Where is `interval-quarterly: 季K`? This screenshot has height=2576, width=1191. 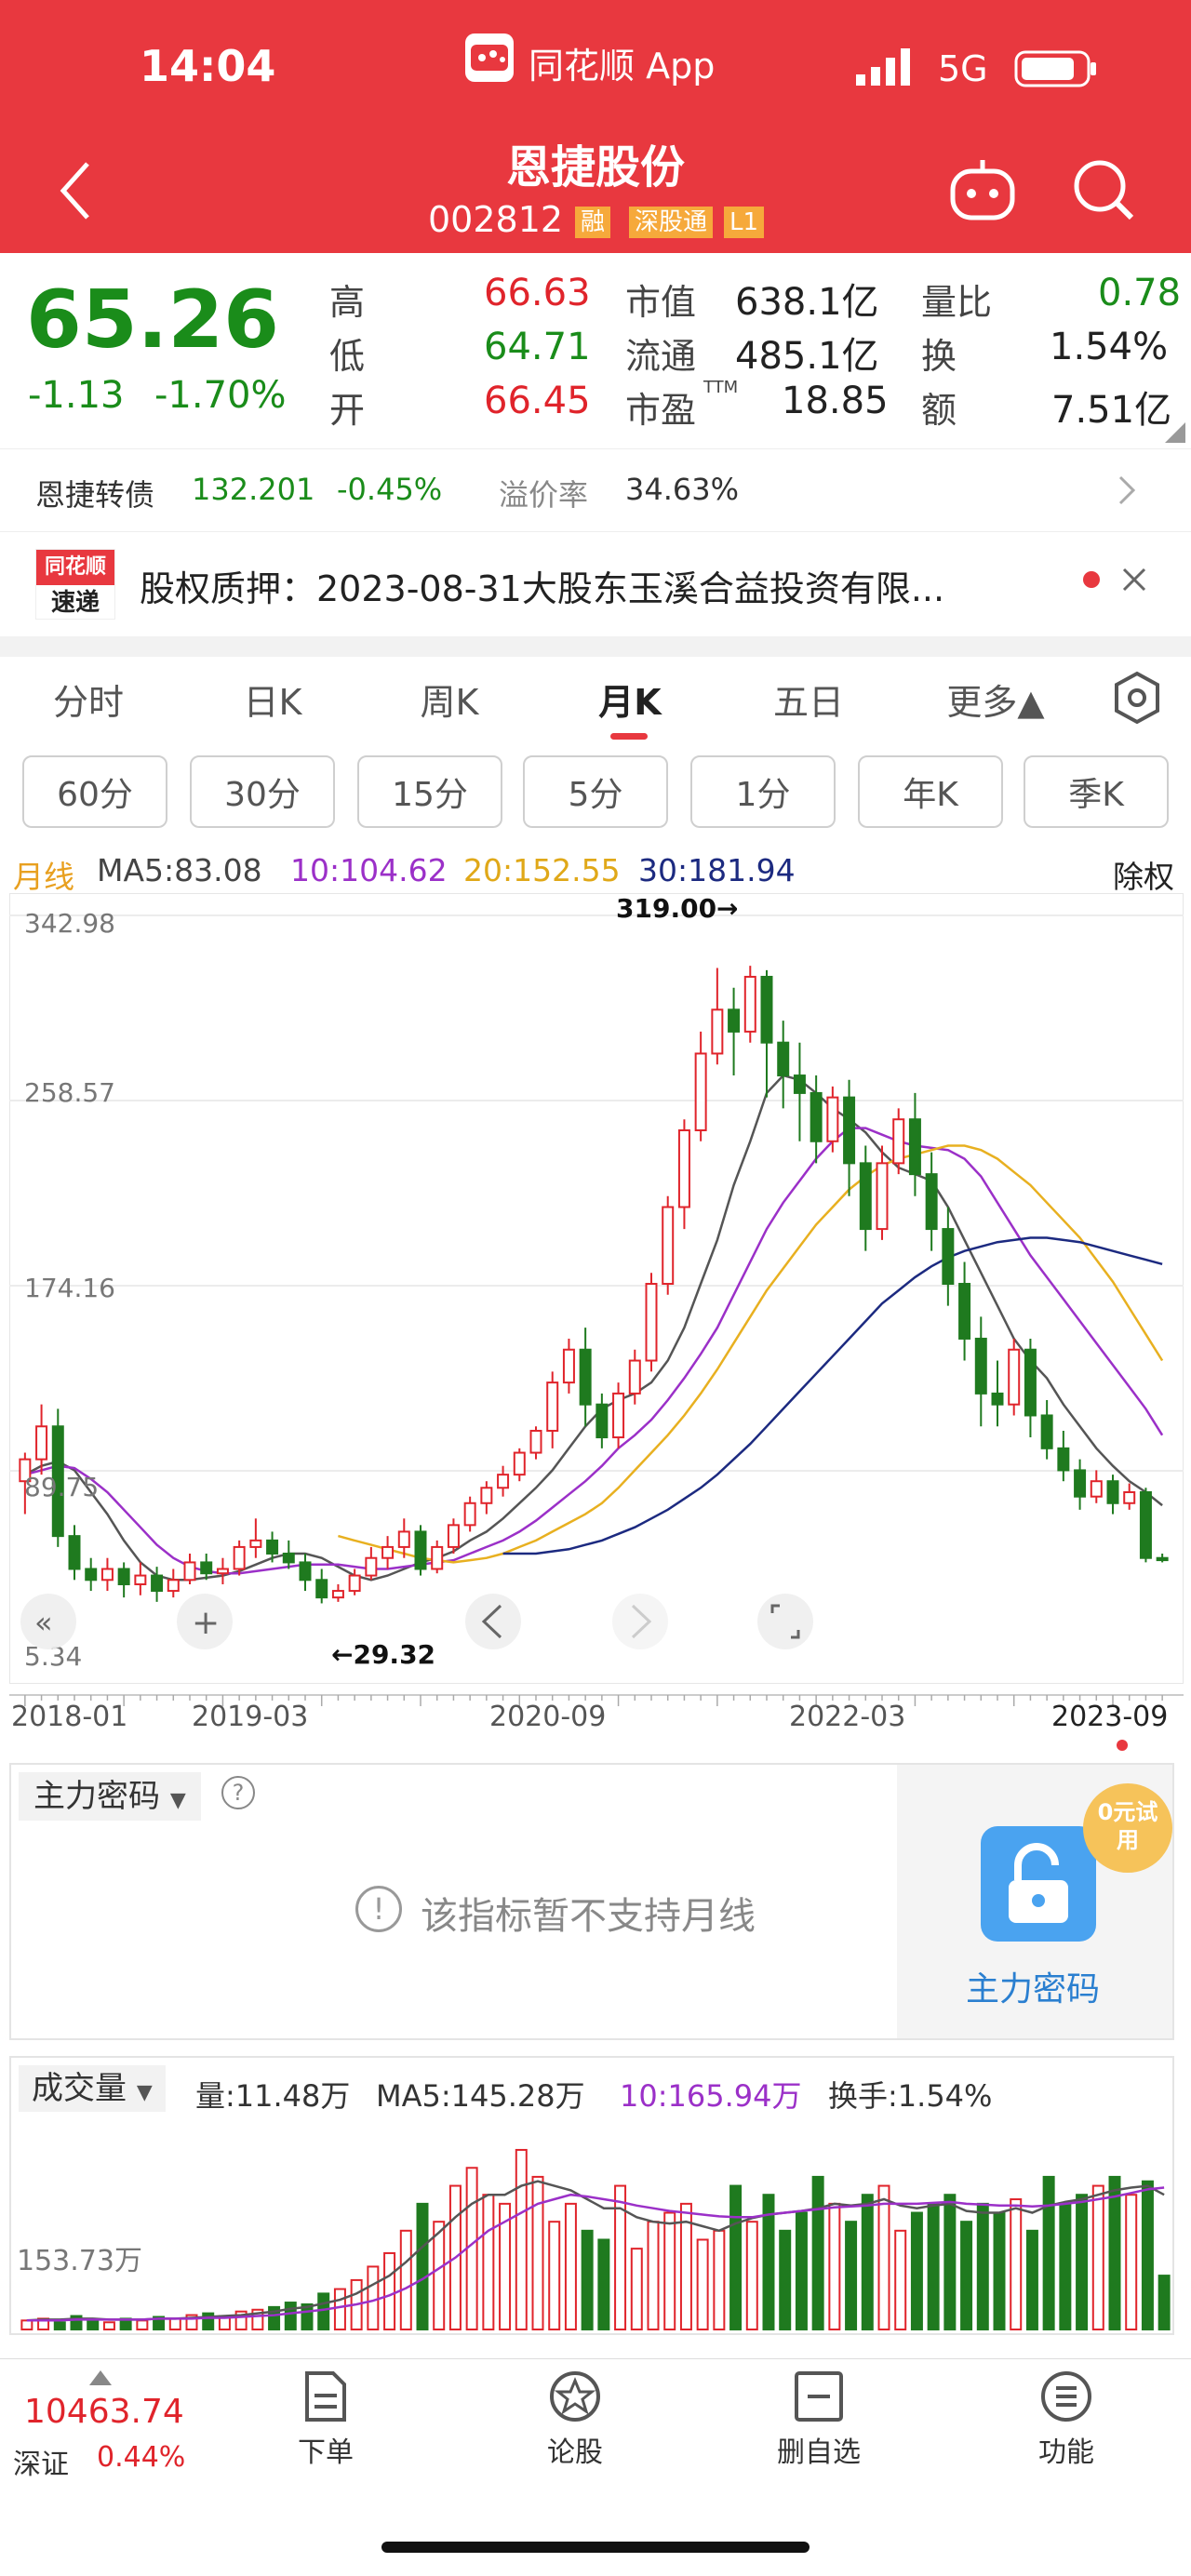
interval-quarterly: 季K is located at coordinates (1096, 791).